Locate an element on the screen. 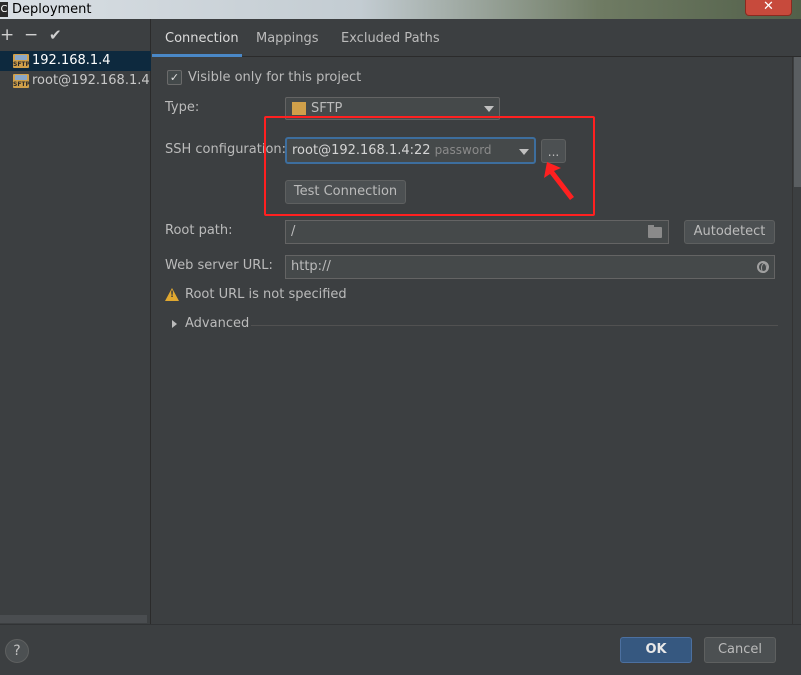  chevron-right-icon is located at coordinates (174, 324).